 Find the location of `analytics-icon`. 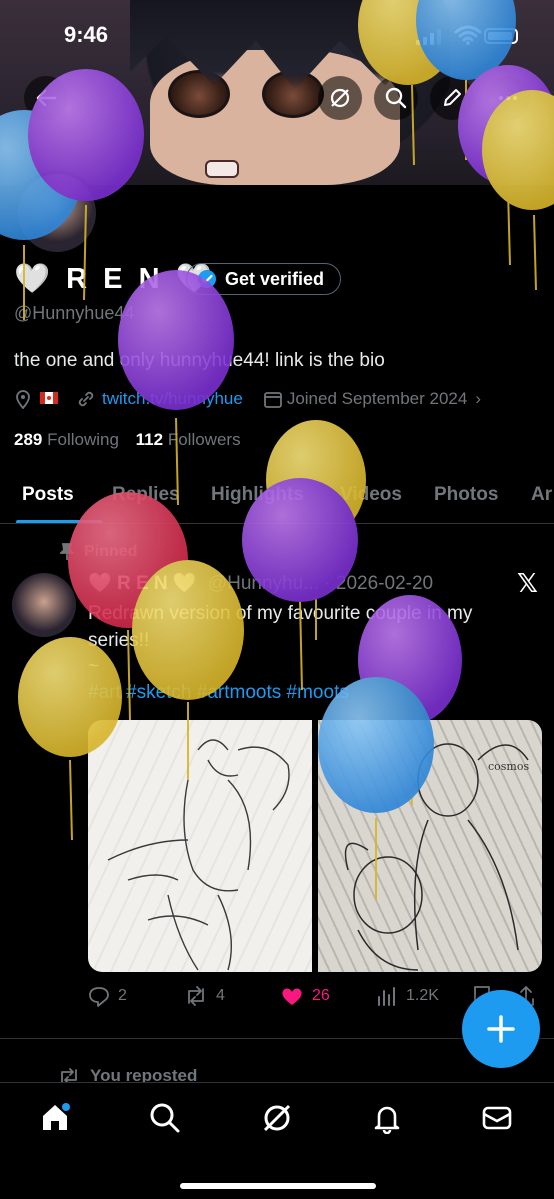

analytics-icon is located at coordinates (386, 996).